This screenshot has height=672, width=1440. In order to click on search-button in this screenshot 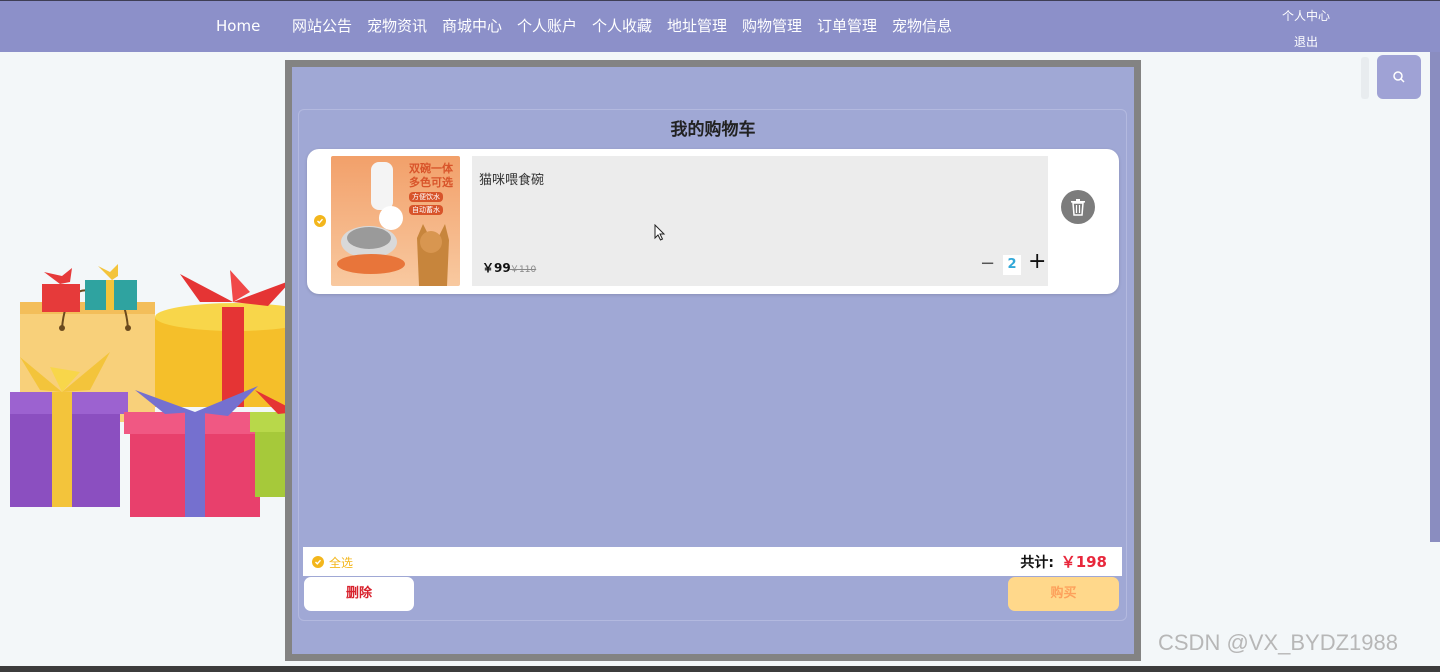, I will do `click(1399, 77)`.